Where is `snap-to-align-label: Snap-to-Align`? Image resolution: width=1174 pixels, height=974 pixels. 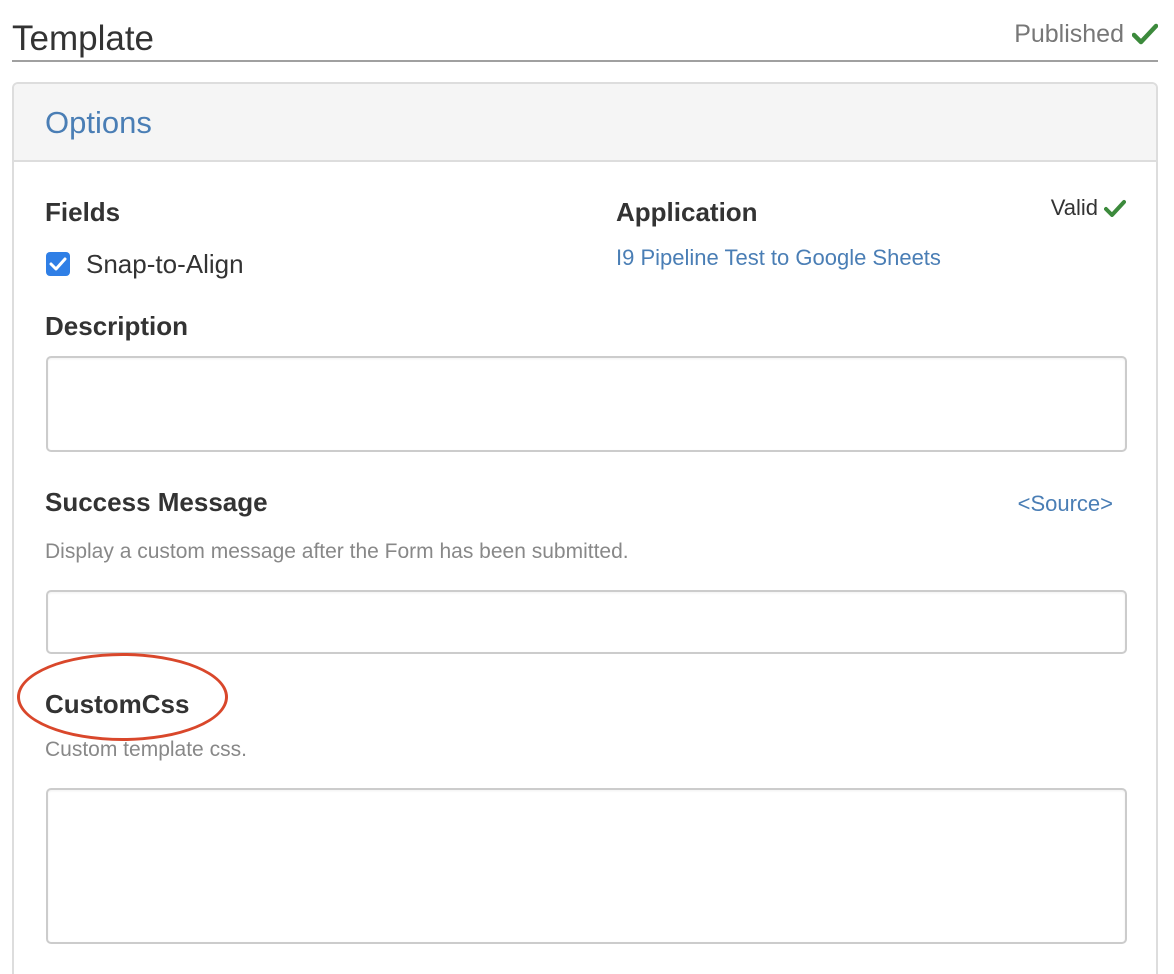 snap-to-align-label: Snap-to-Align is located at coordinates (165, 264).